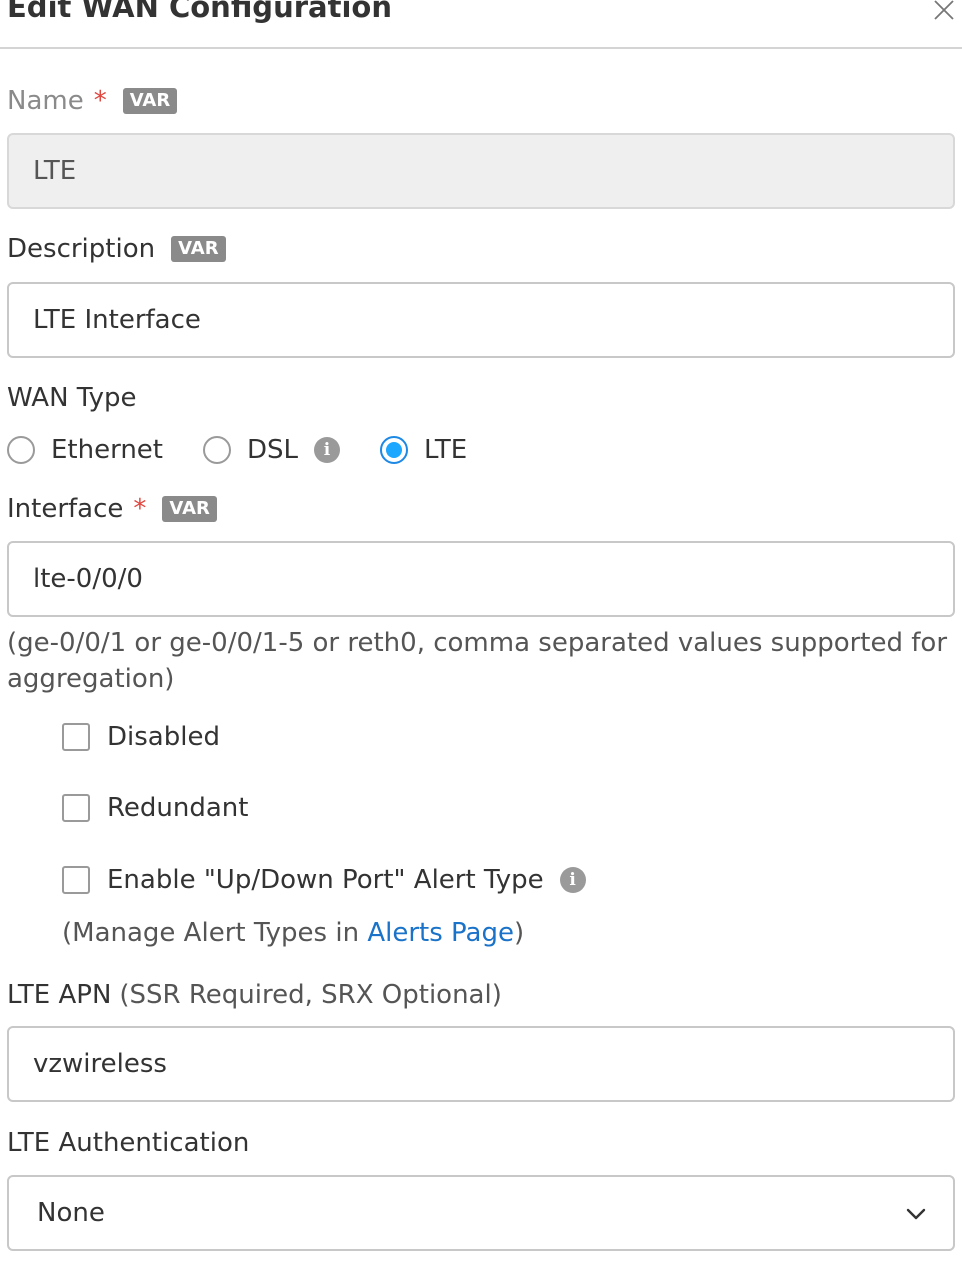 This screenshot has height=1267, width=962. I want to click on redundant-checkbox-row: Redundant, so click(155, 808).